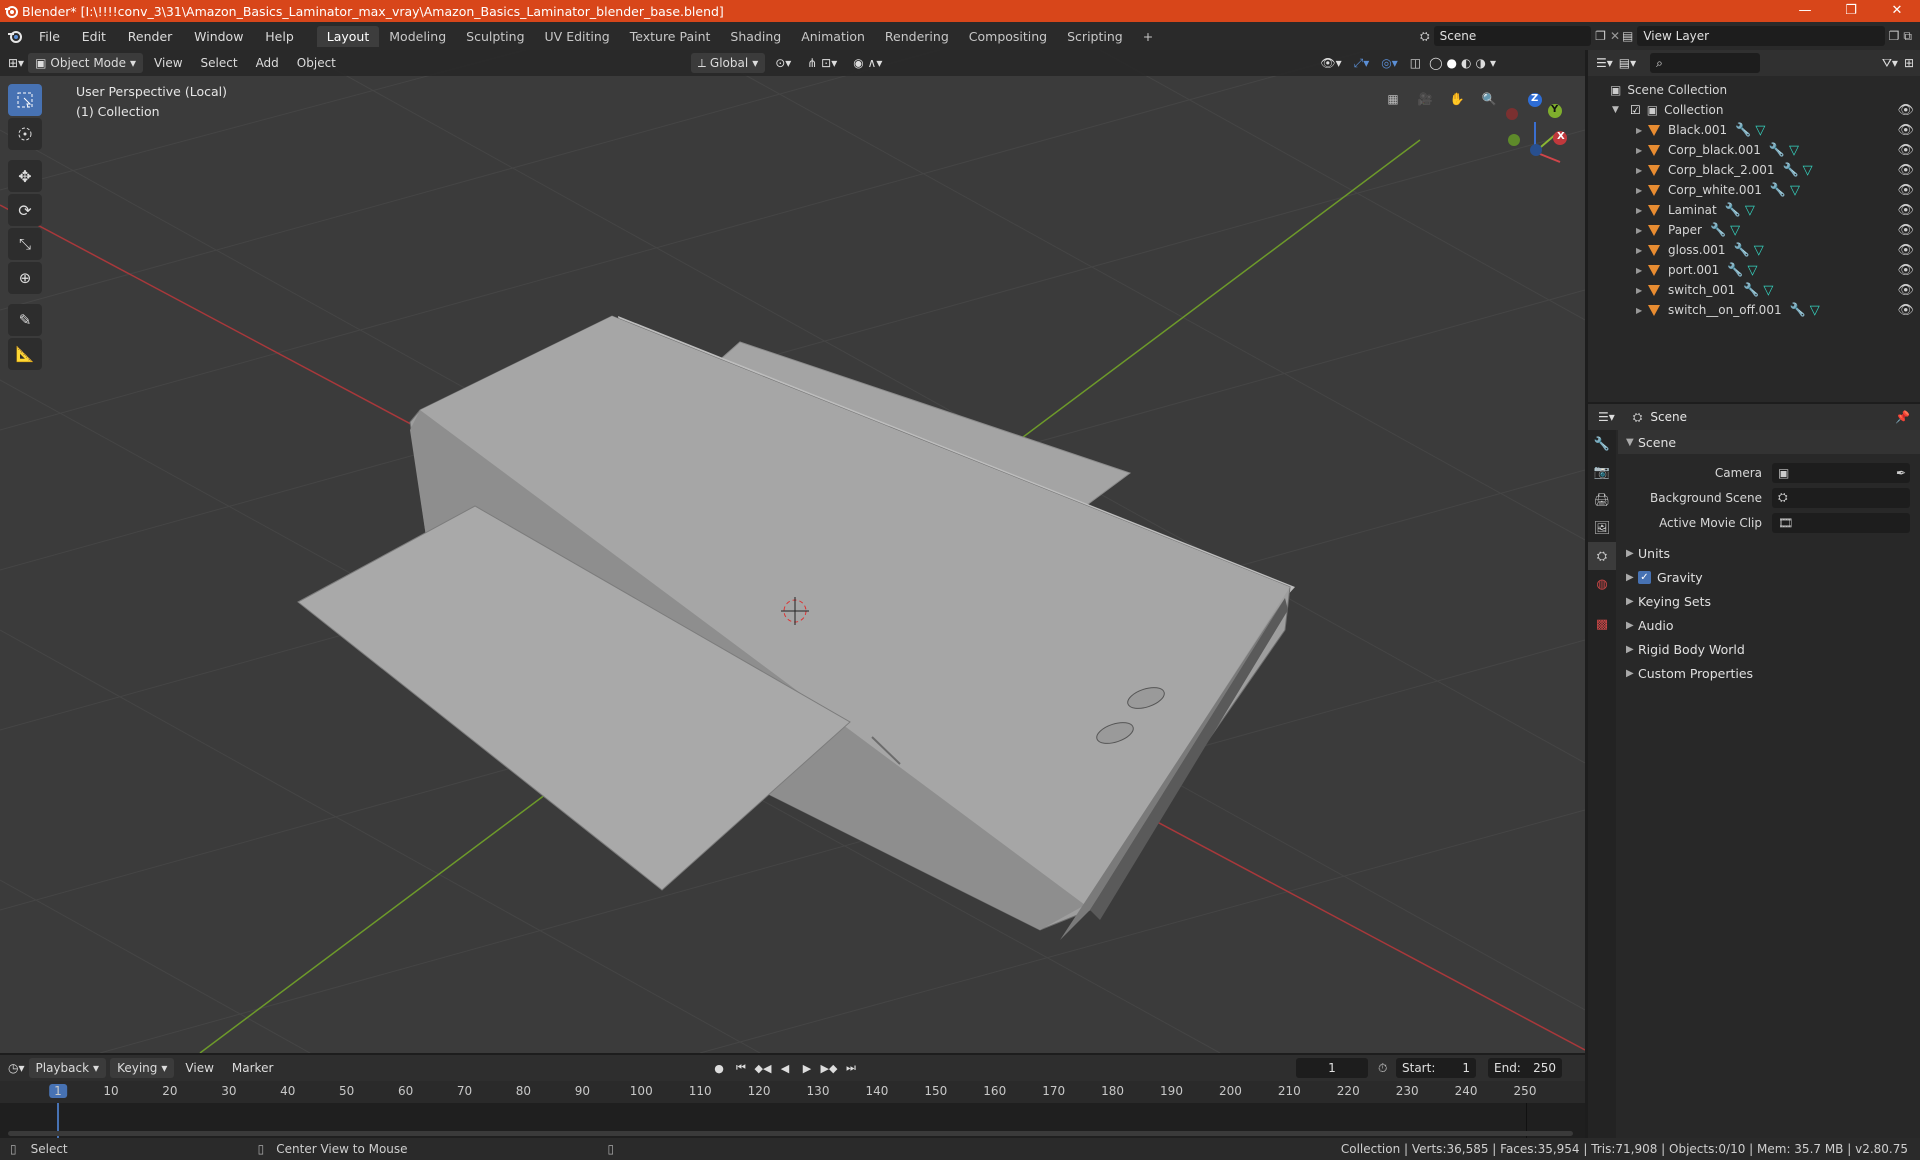 Image resolution: width=1920 pixels, height=1160 pixels. What do you see at coordinates (1769, 673) in the screenshot?
I see `custom-properties-panel-header: ▶ Custom Properties` at bounding box center [1769, 673].